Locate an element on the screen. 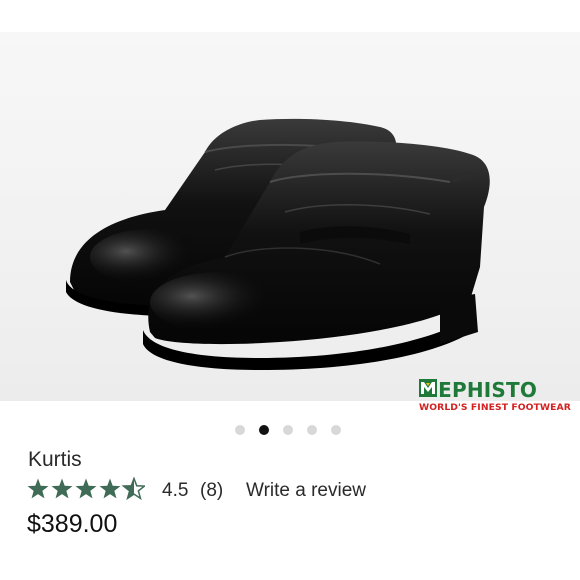 This screenshot has width=580, height=580. brand-logo: MEPHISTO WORLD'S FINEST FOOTWEAR is located at coordinates (494, 398).